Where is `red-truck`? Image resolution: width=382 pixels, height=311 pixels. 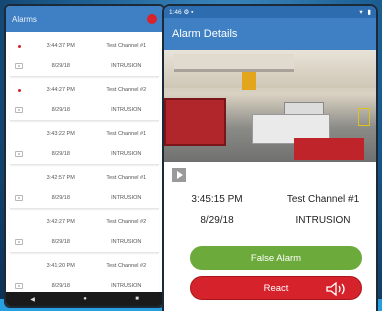
red-truck is located at coordinates (195, 122).